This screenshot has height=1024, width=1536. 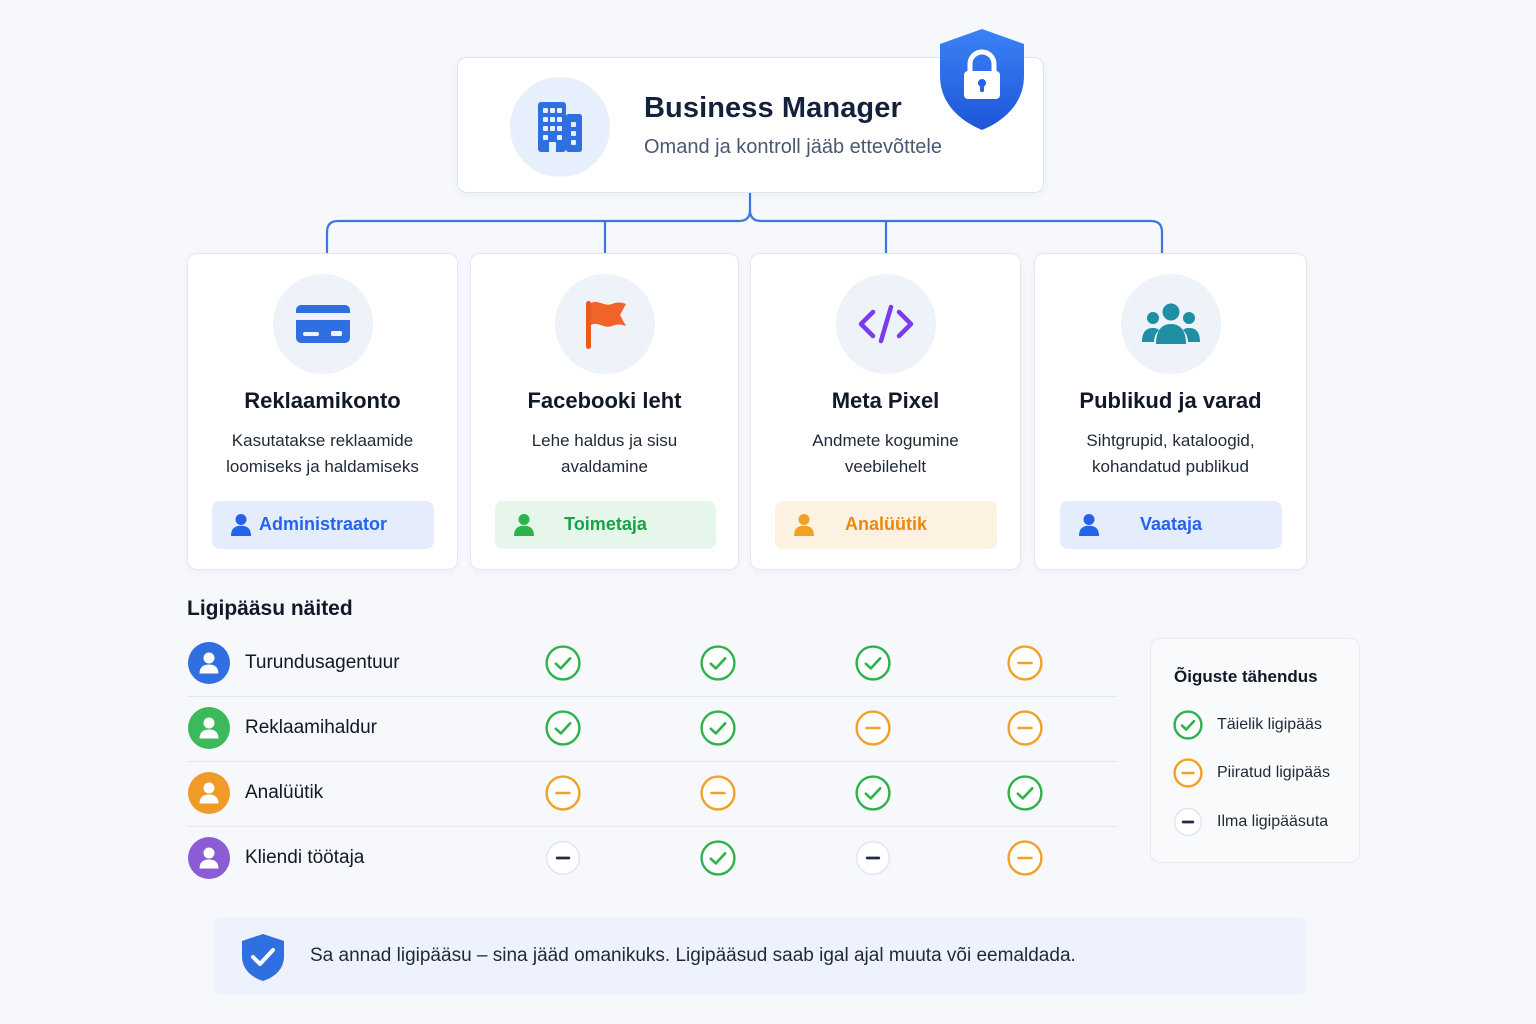 What do you see at coordinates (793, 147) in the screenshot?
I see `app-subtitle: Omand ja kontroll jääb ettevõttele` at bounding box center [793, 147].